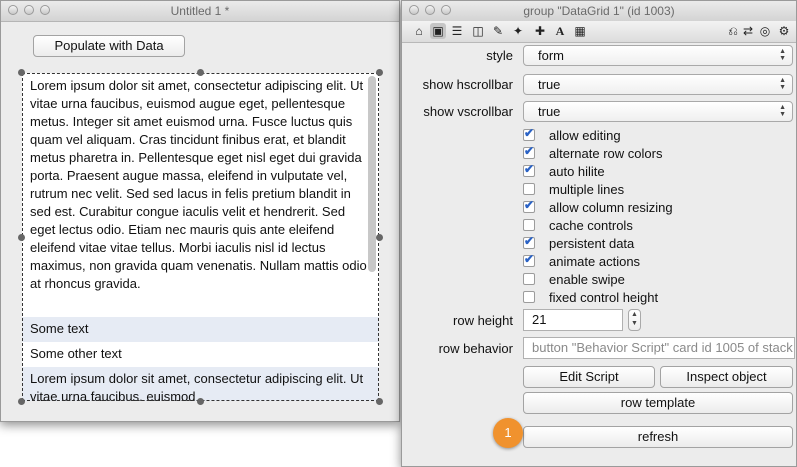 The height and width of the screenshot is (467, 797). I want to click on pencil-icon: ✎, so click(498, 31).